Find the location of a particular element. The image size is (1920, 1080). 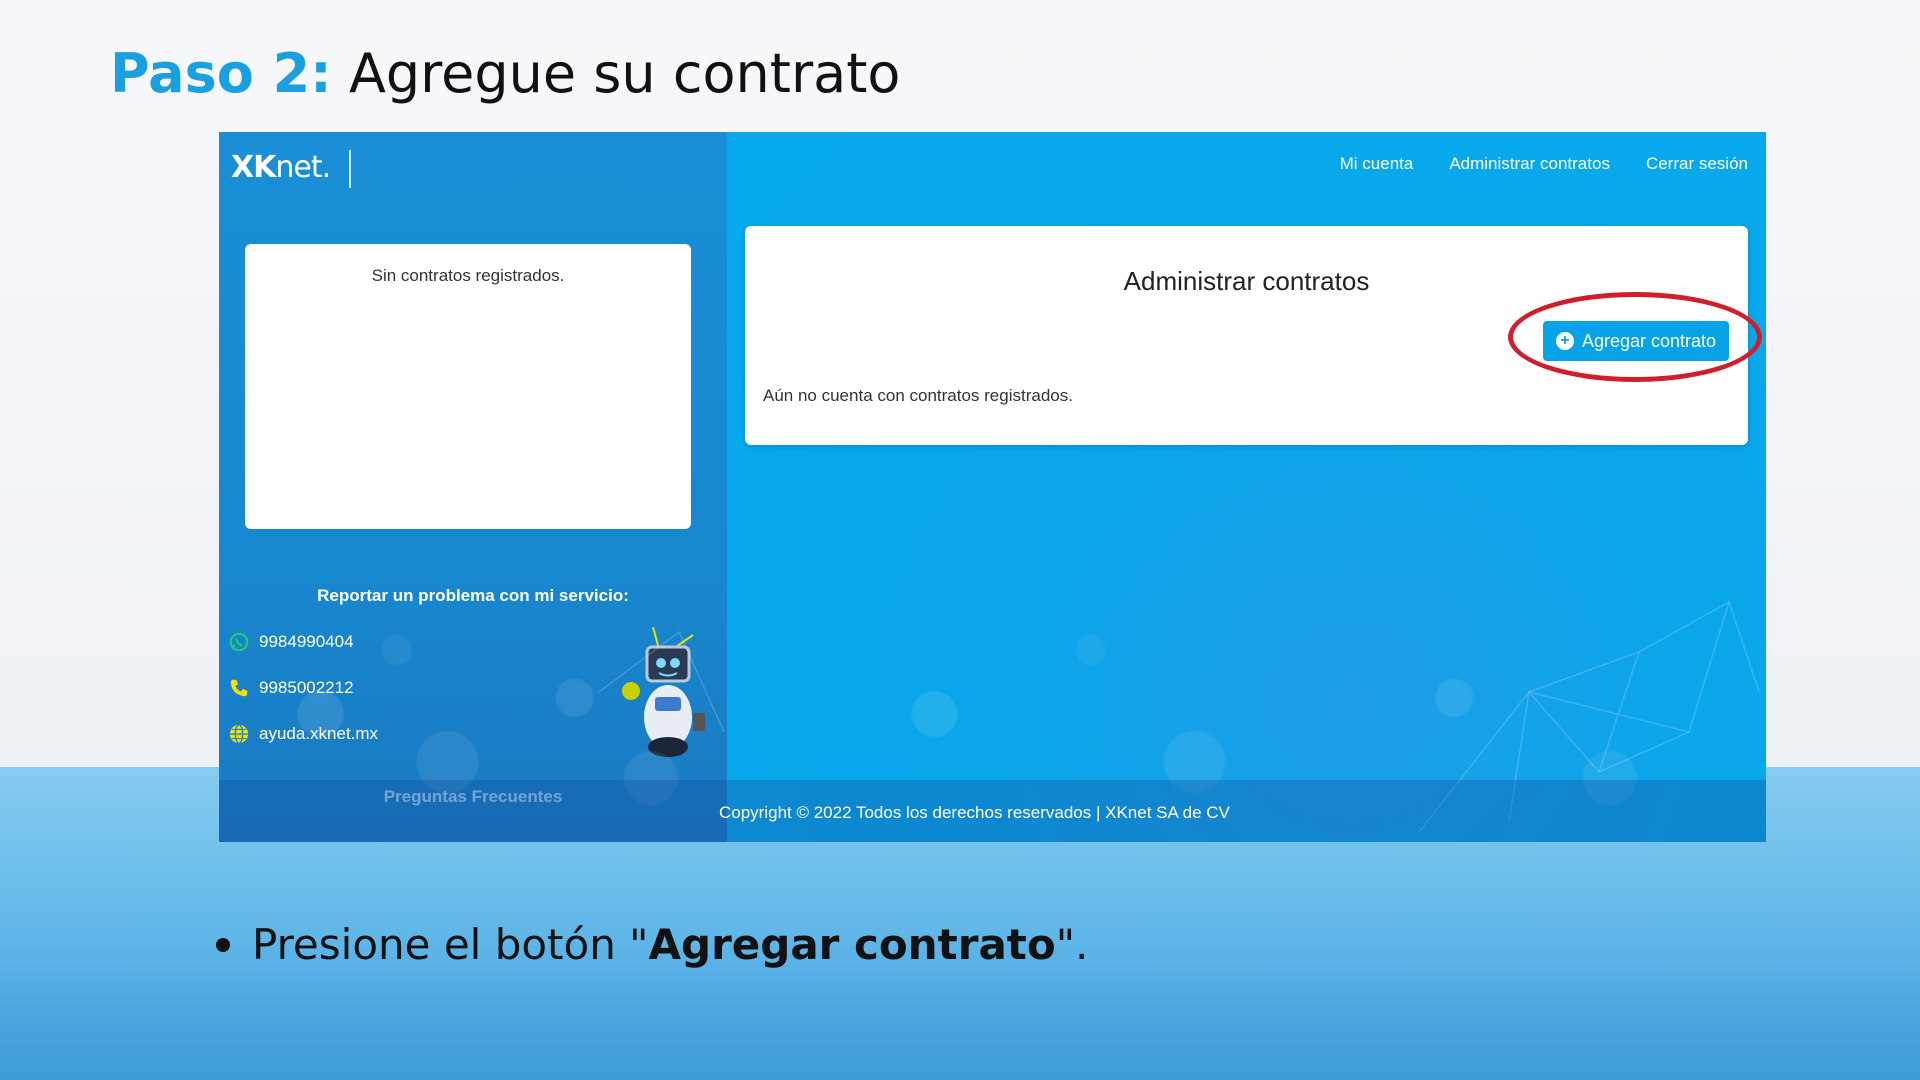

contact-whatsapp-text: 9984990404 is located at coordinates (306, 641).